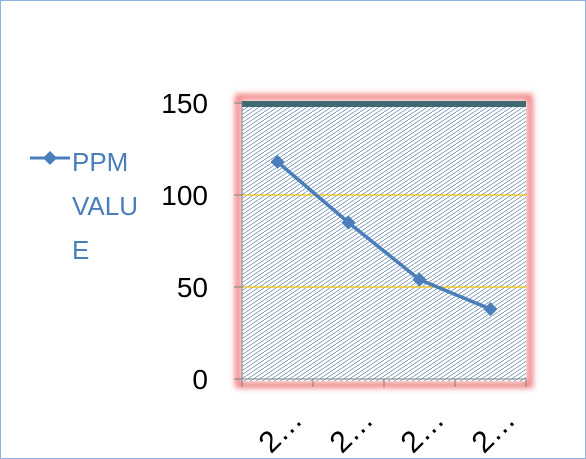 This screenshot has height=459, width=586. Describe the element at coordinates (184, 241) in the screenshot. I see `y-tick-labels: 0 50 100 150` at that location.